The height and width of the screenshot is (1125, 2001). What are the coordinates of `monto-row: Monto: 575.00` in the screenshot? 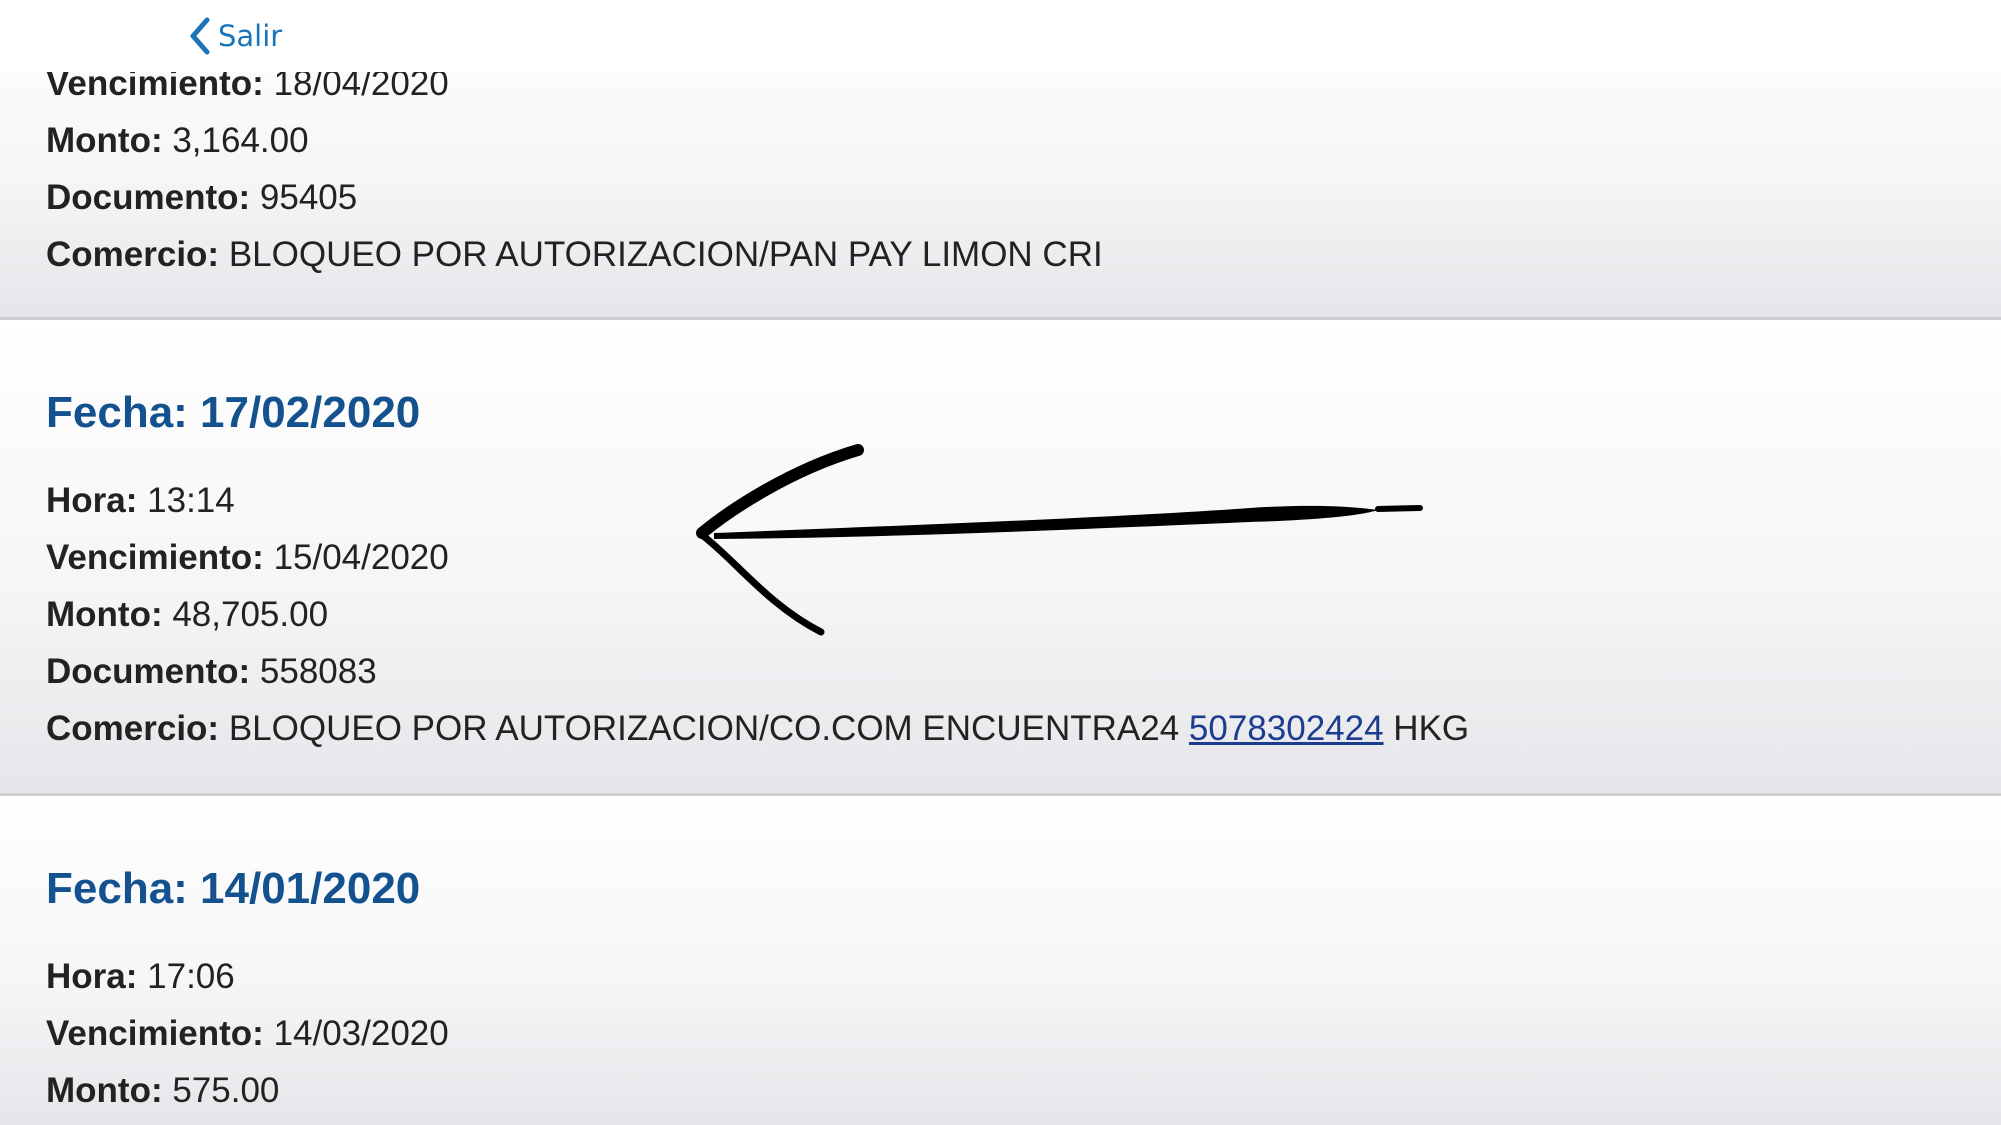 It's located at (162, 1091).